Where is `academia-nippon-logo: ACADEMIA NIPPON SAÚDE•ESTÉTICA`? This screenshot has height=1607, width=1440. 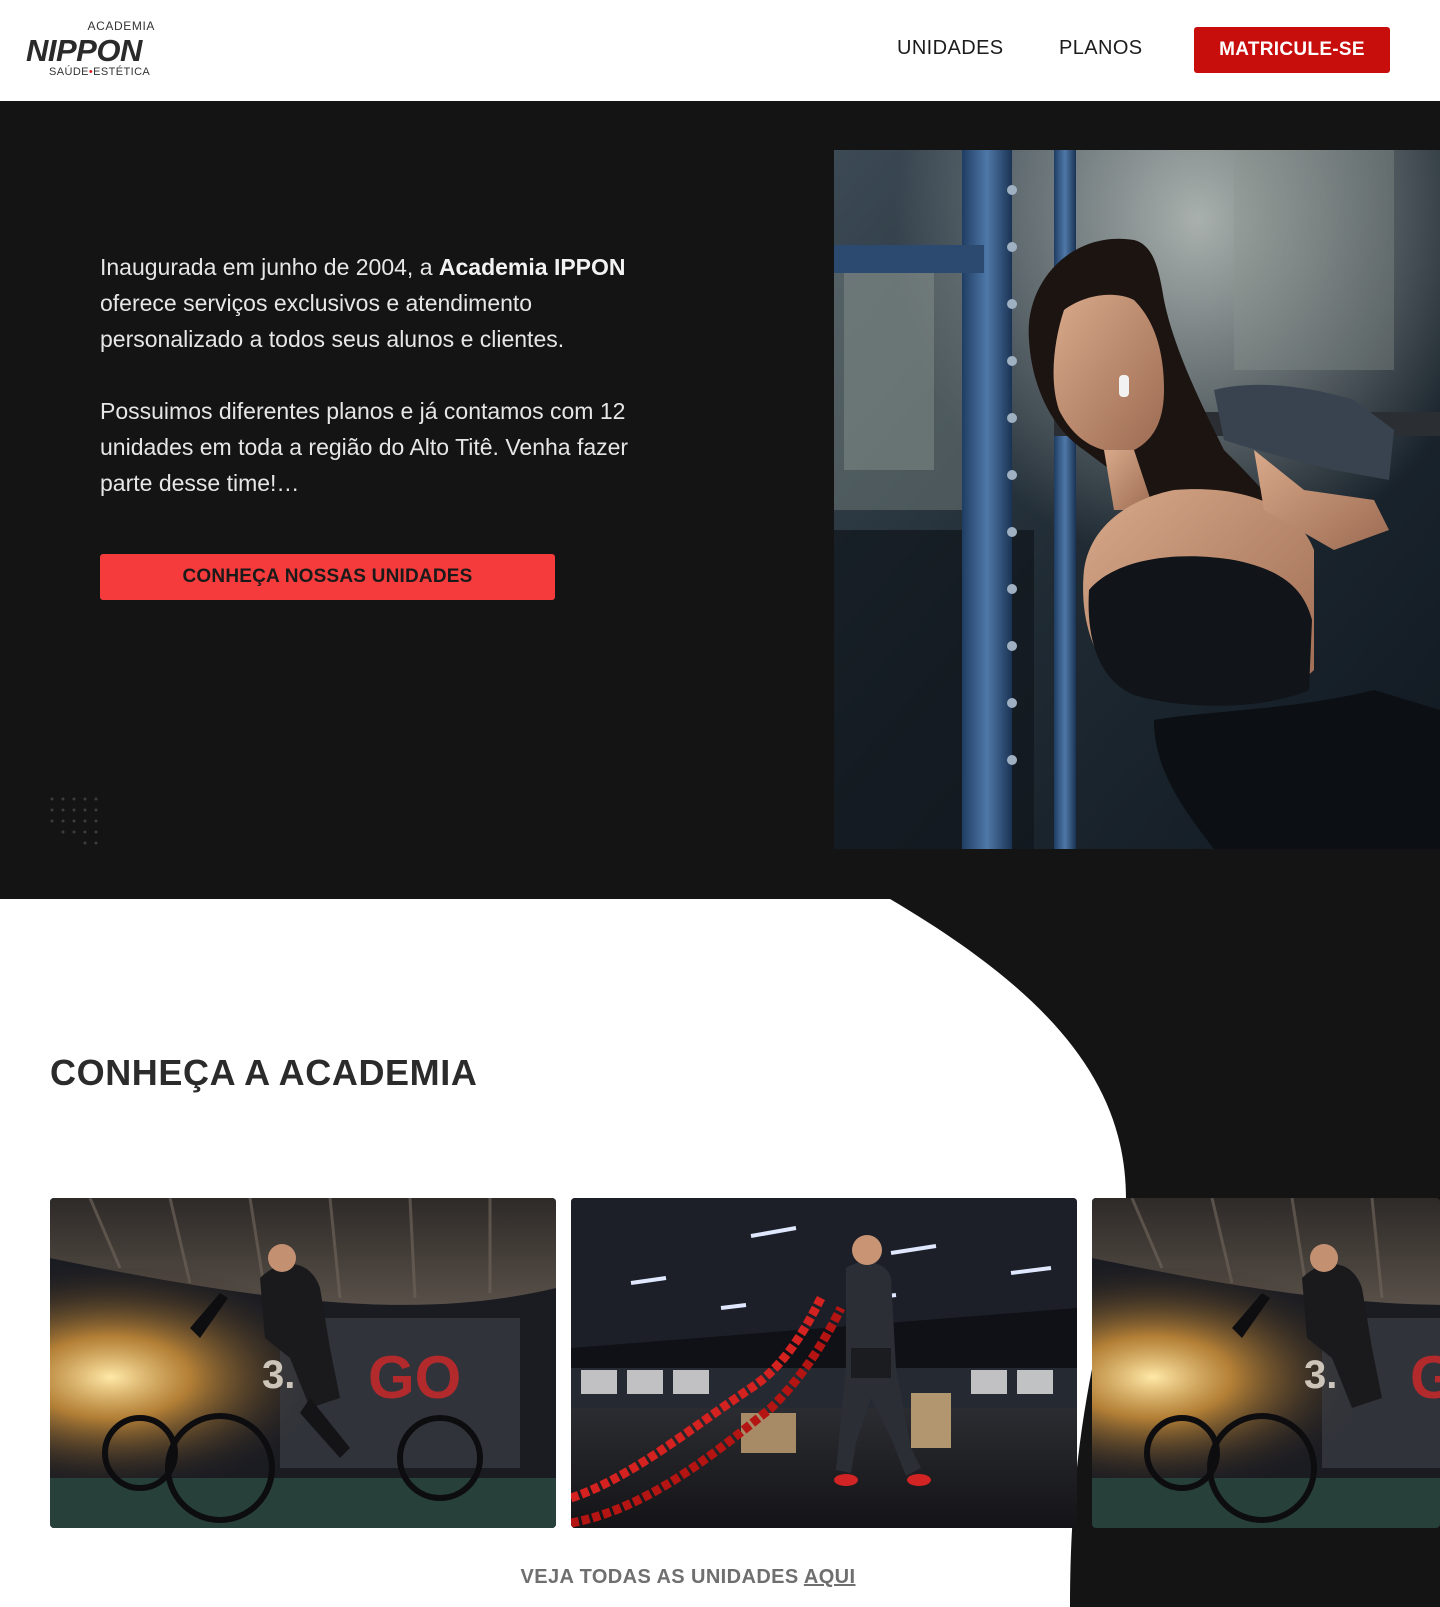 academia-nippon-logo: ACADEMIA NIPPON SAÚDE•ESTÉTICA is located at coordinates (92, 50).